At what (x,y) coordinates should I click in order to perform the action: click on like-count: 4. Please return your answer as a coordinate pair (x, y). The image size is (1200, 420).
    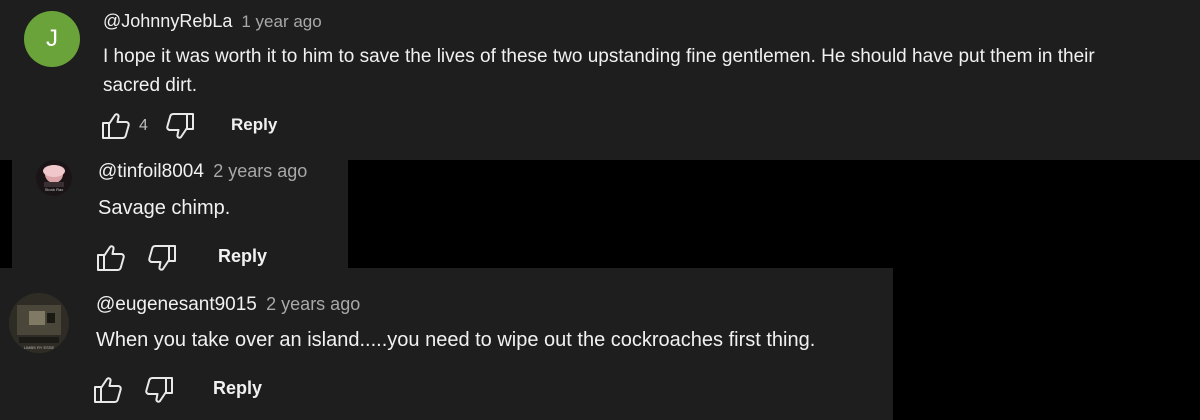
    Looking at the image, I should click on (143, 125).